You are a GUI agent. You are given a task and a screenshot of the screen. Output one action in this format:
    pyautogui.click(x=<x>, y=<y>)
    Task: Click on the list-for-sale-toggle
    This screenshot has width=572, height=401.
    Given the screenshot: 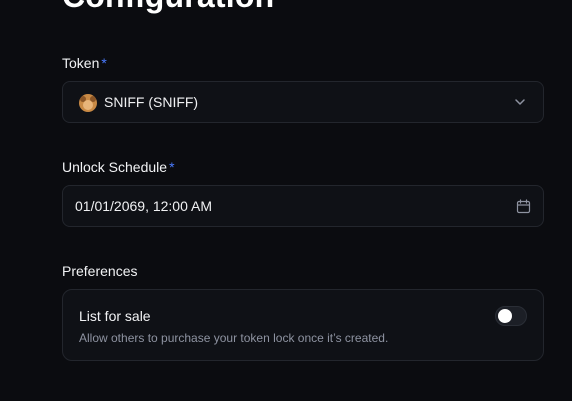 What is the action you would take?
    pyautogui.click(x=511, y=316)
    